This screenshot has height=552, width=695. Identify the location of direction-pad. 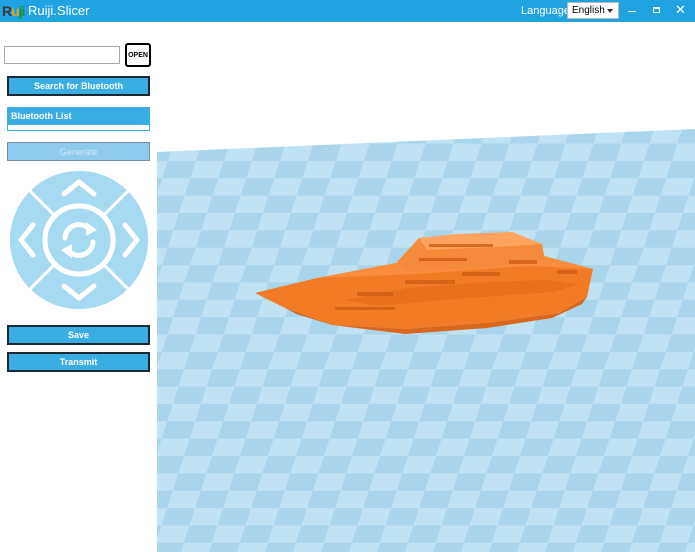
(79, 240).